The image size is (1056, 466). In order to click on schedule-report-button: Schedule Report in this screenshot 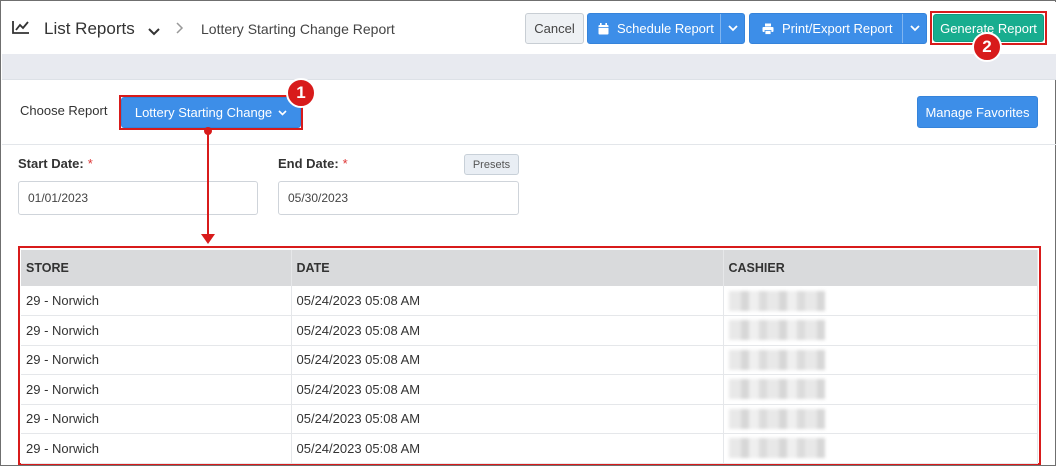, I will do `click(666, 28)`.